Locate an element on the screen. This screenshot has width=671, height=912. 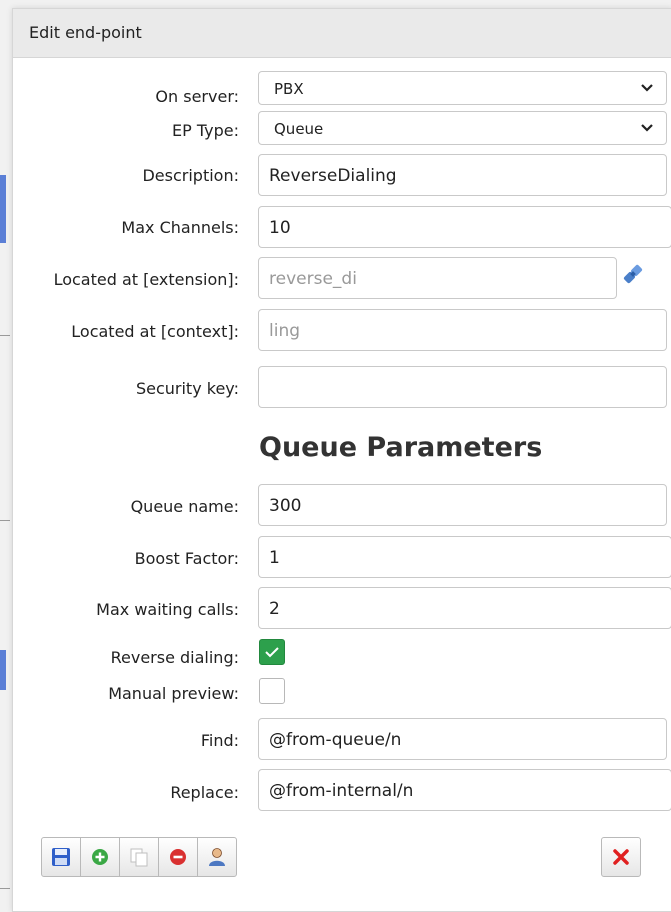
on-server-value: PBX is located at coordinates (289, 89).